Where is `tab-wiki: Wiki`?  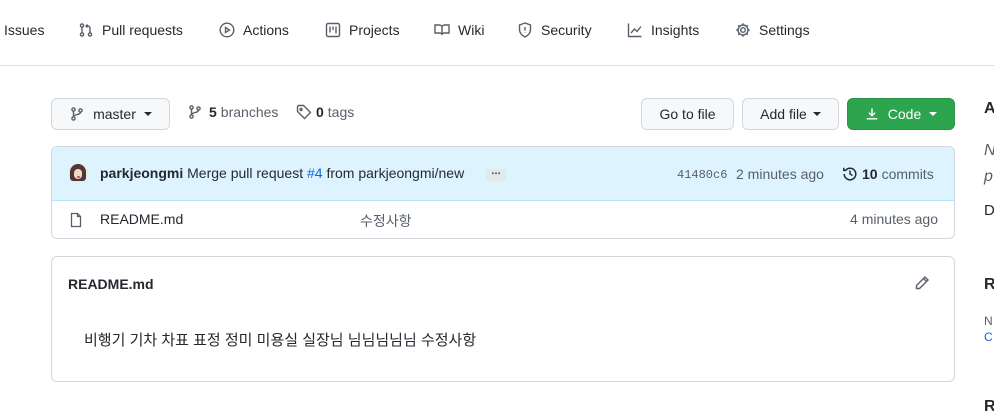
tab-wiki: Wiki is located at coordinates (459, 41).